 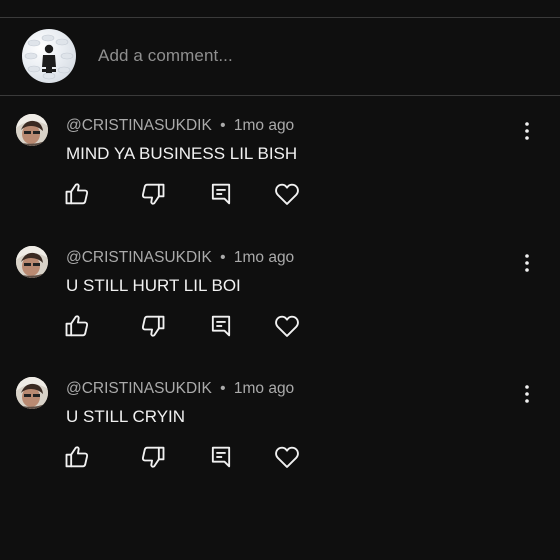 What do you see at coordinates (126, 416) in the screenshot?
I see `comment-text: U STILL CRYIN` at bounding box center [126, 416].